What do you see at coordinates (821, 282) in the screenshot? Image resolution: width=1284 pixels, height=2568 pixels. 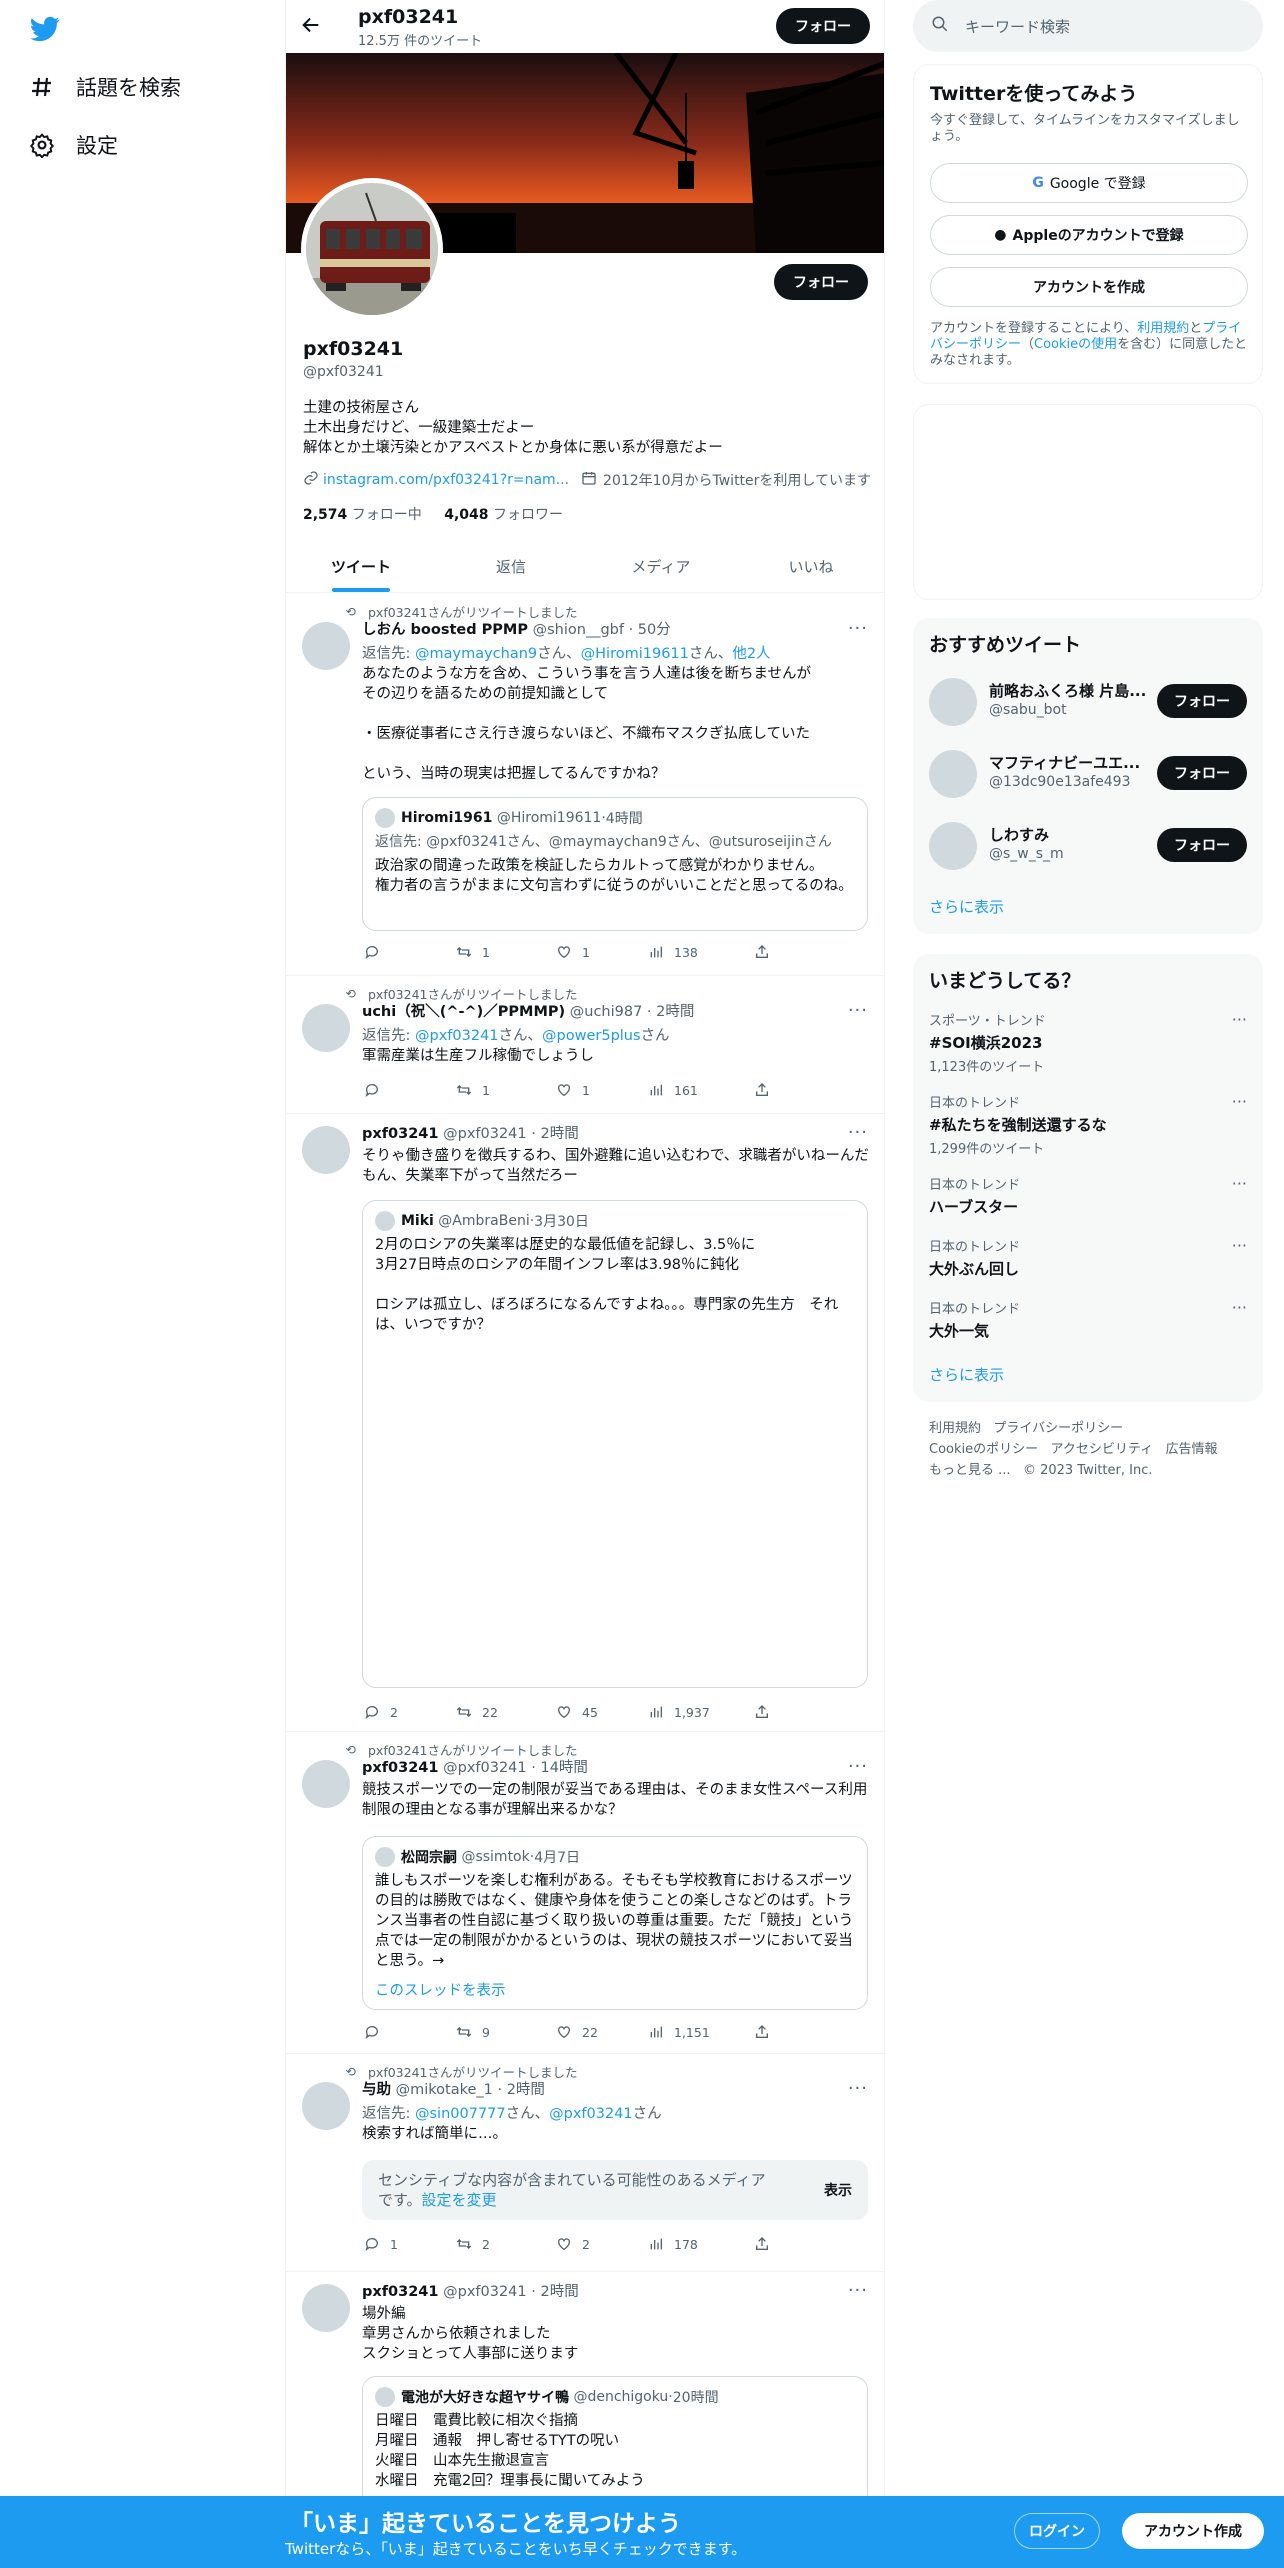 I see `profile-follow-button: フォロー` at bounding box center [821, 282].